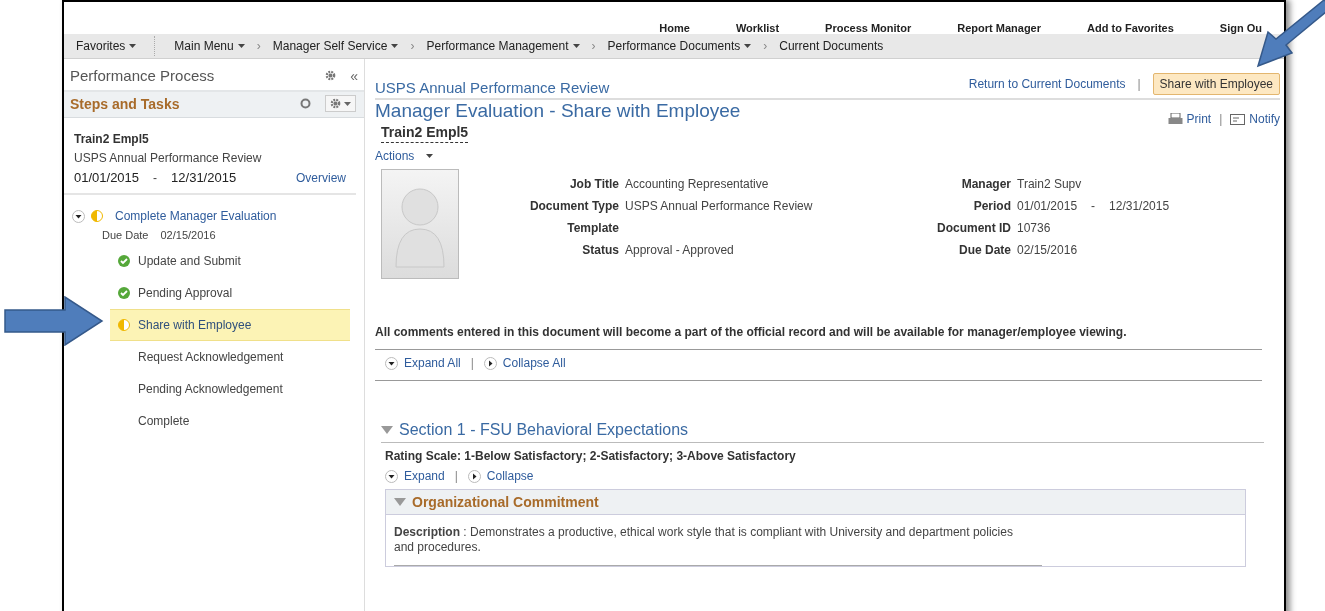 The image size is (1325, 611). Describe the element at coordinates (497, 46) in the screenshot. I see `nav-menu-item: Performance Management` at that location.